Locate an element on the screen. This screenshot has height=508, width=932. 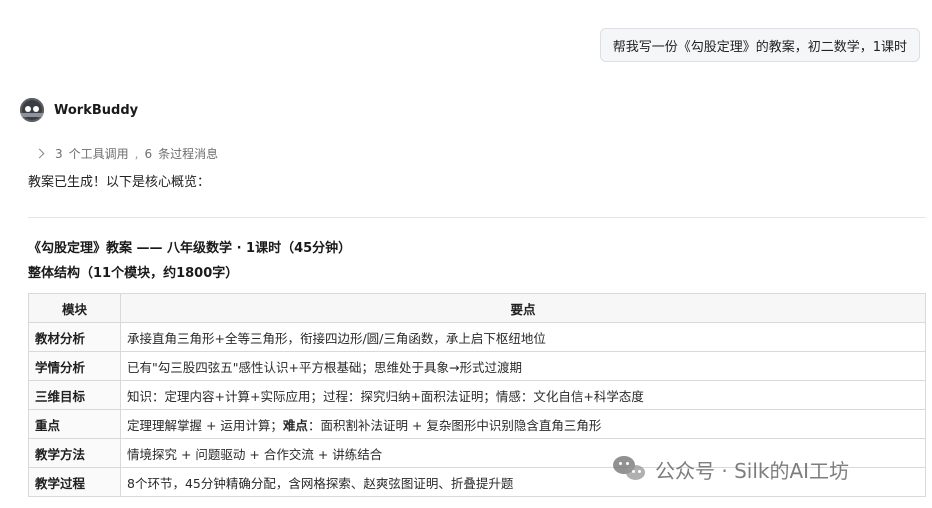
completion-message: 教案已生成！以下是核心概览： is located at coordinates (119, 182).